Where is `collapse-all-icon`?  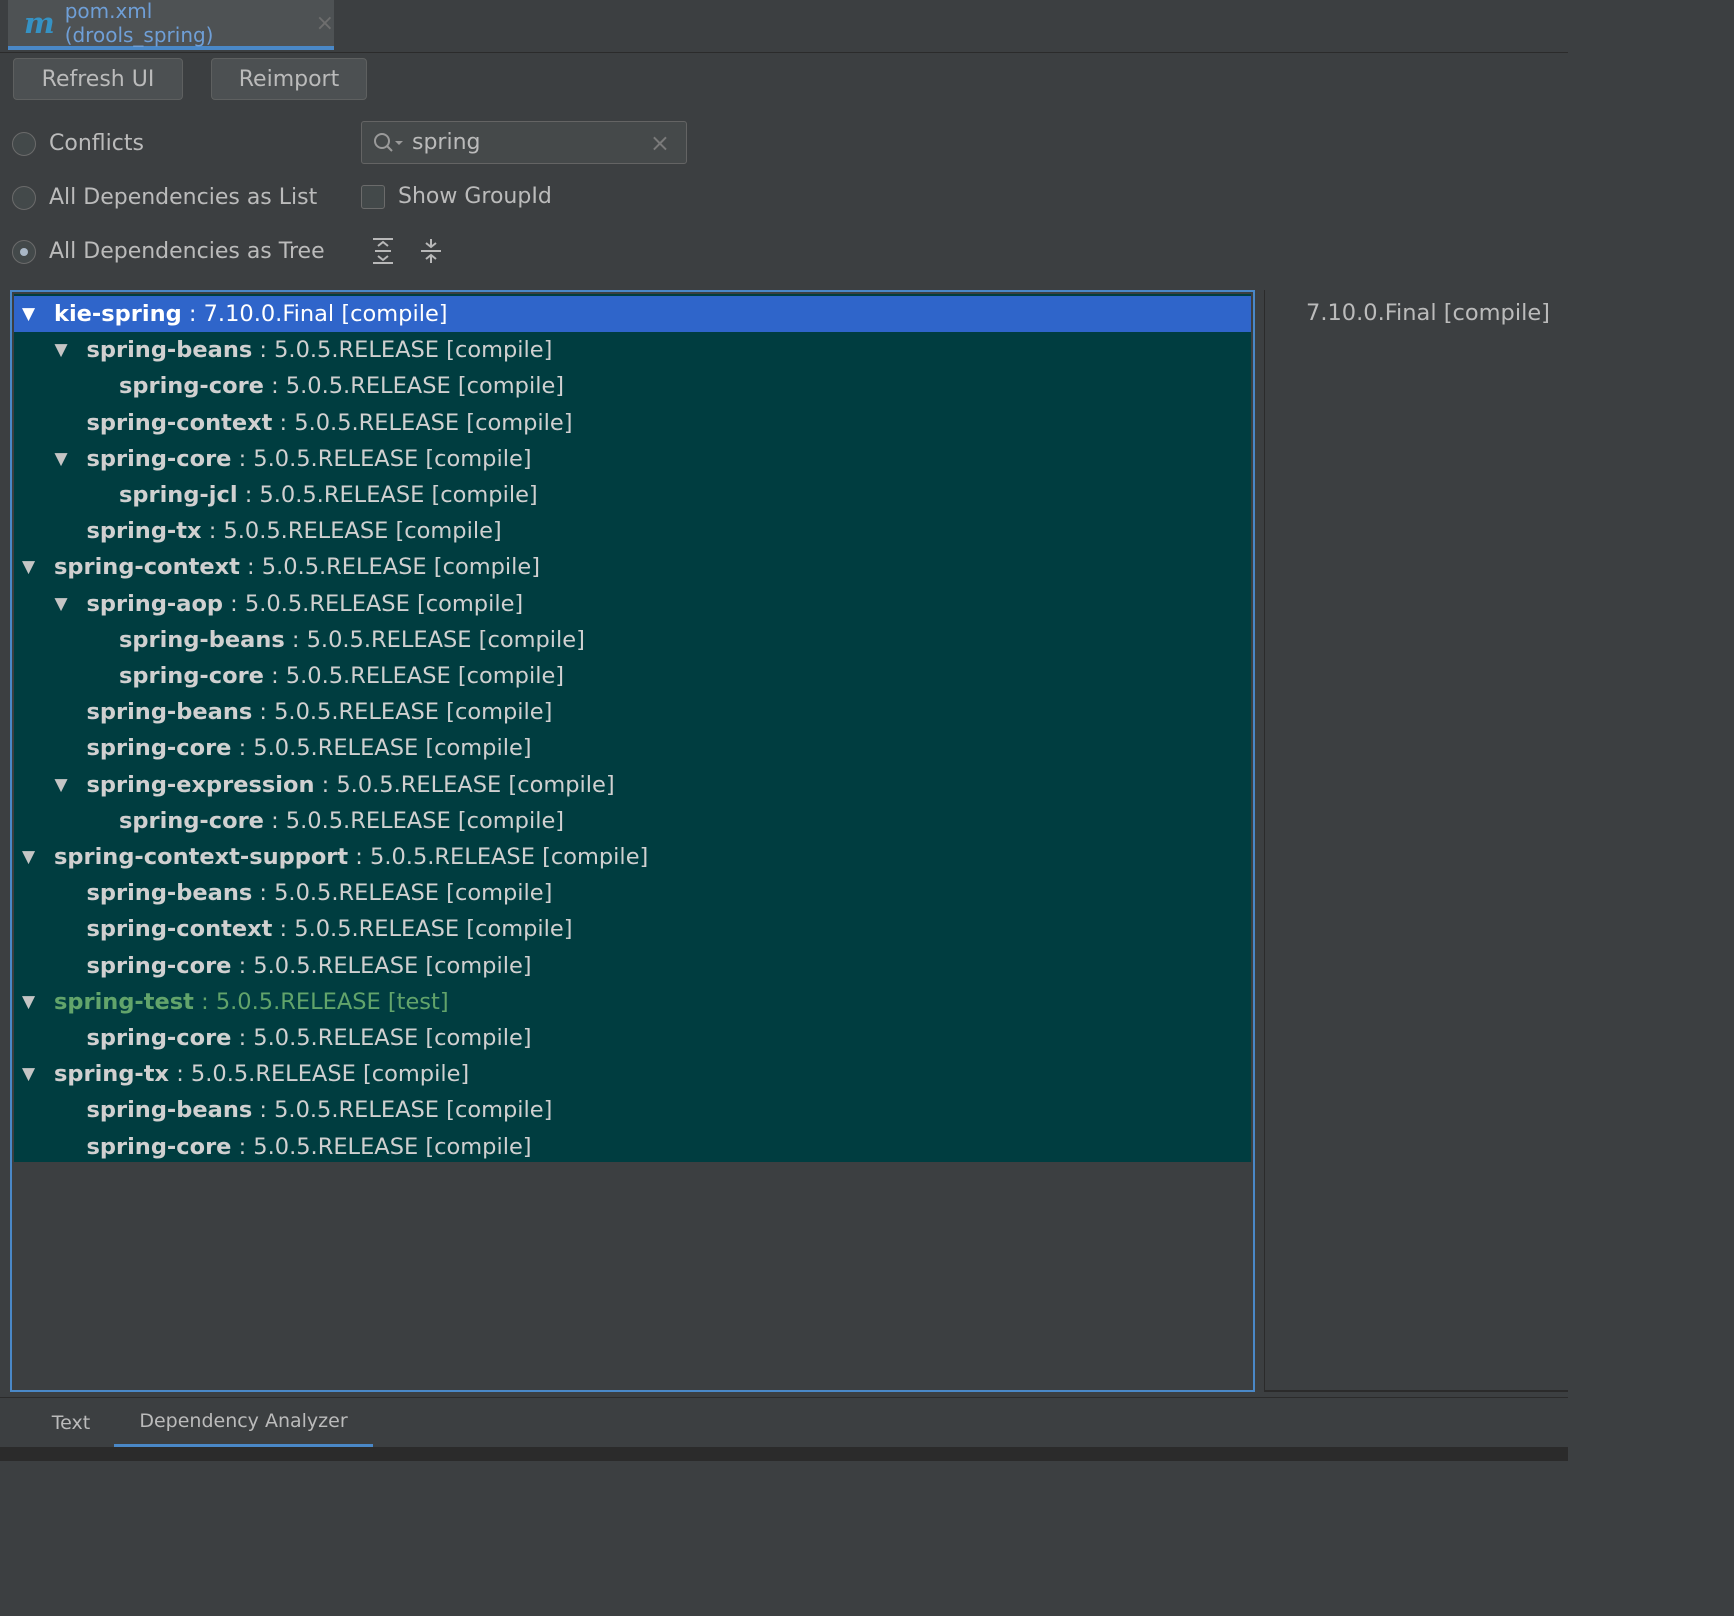 collapse-all-icon is located at coordinates (431, 251).